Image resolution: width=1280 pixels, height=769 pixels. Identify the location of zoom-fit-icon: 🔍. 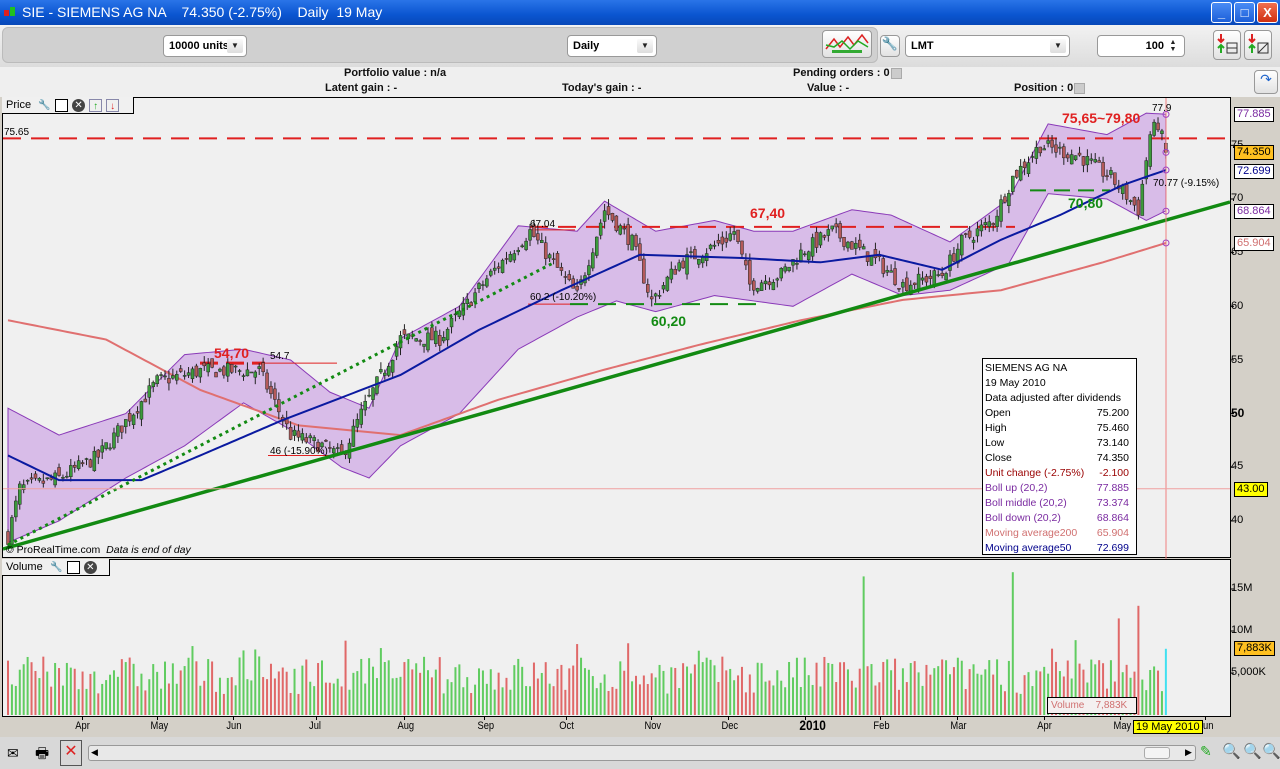
(1231, 751).